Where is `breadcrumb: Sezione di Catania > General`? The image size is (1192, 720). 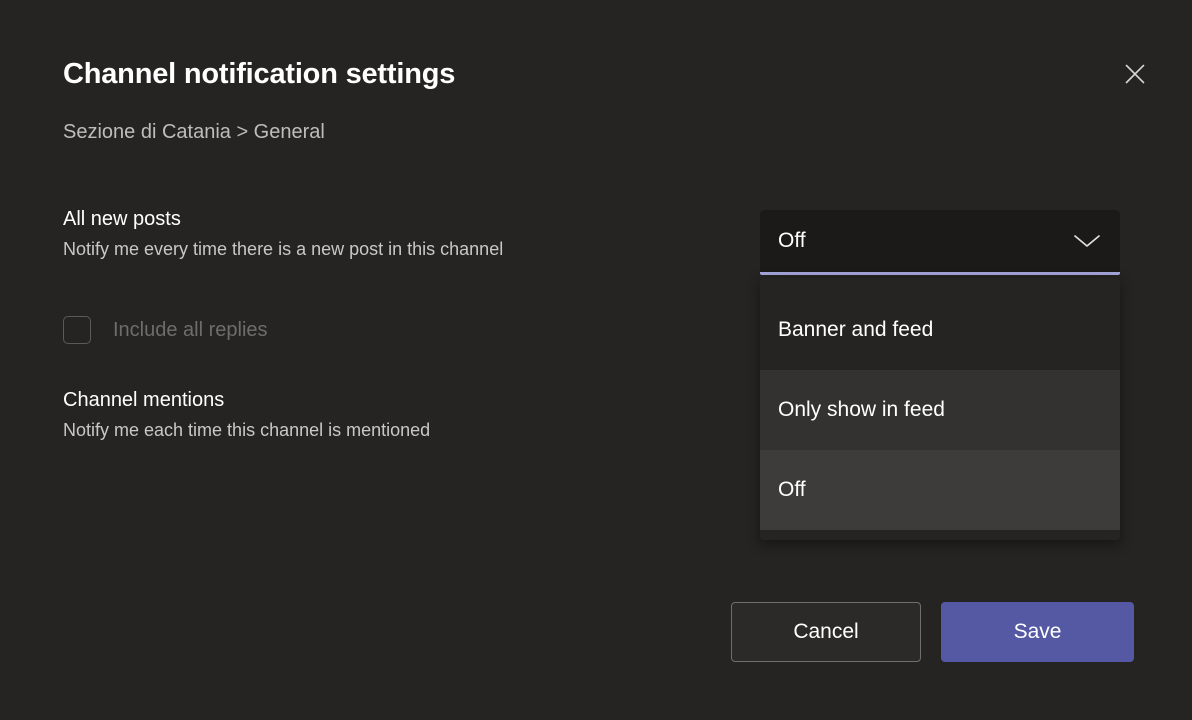 breadcrumb: Sezione di Catania > General is located at coordinates (194, 132).